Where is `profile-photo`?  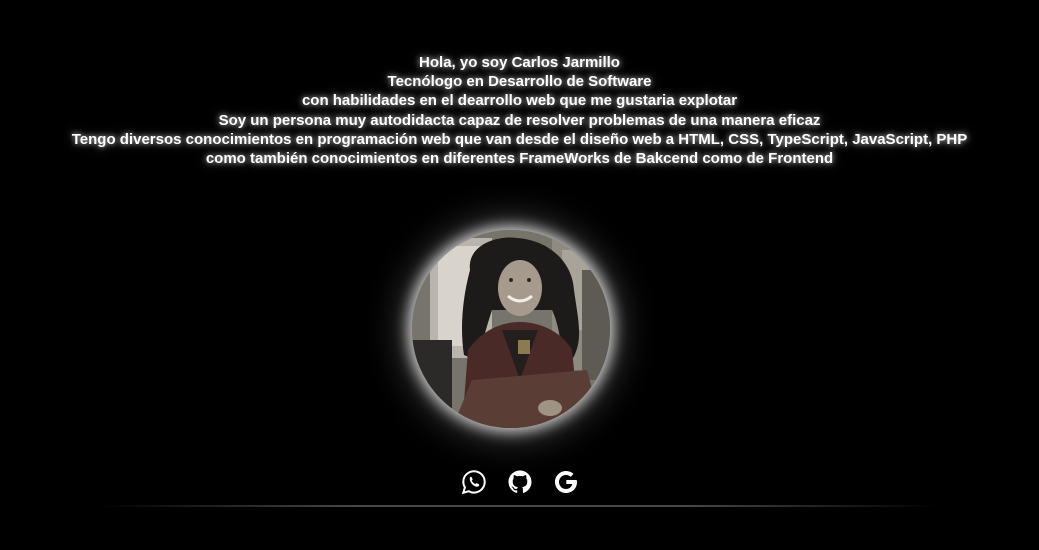 profile-photo is located at coordinates (511, 329).